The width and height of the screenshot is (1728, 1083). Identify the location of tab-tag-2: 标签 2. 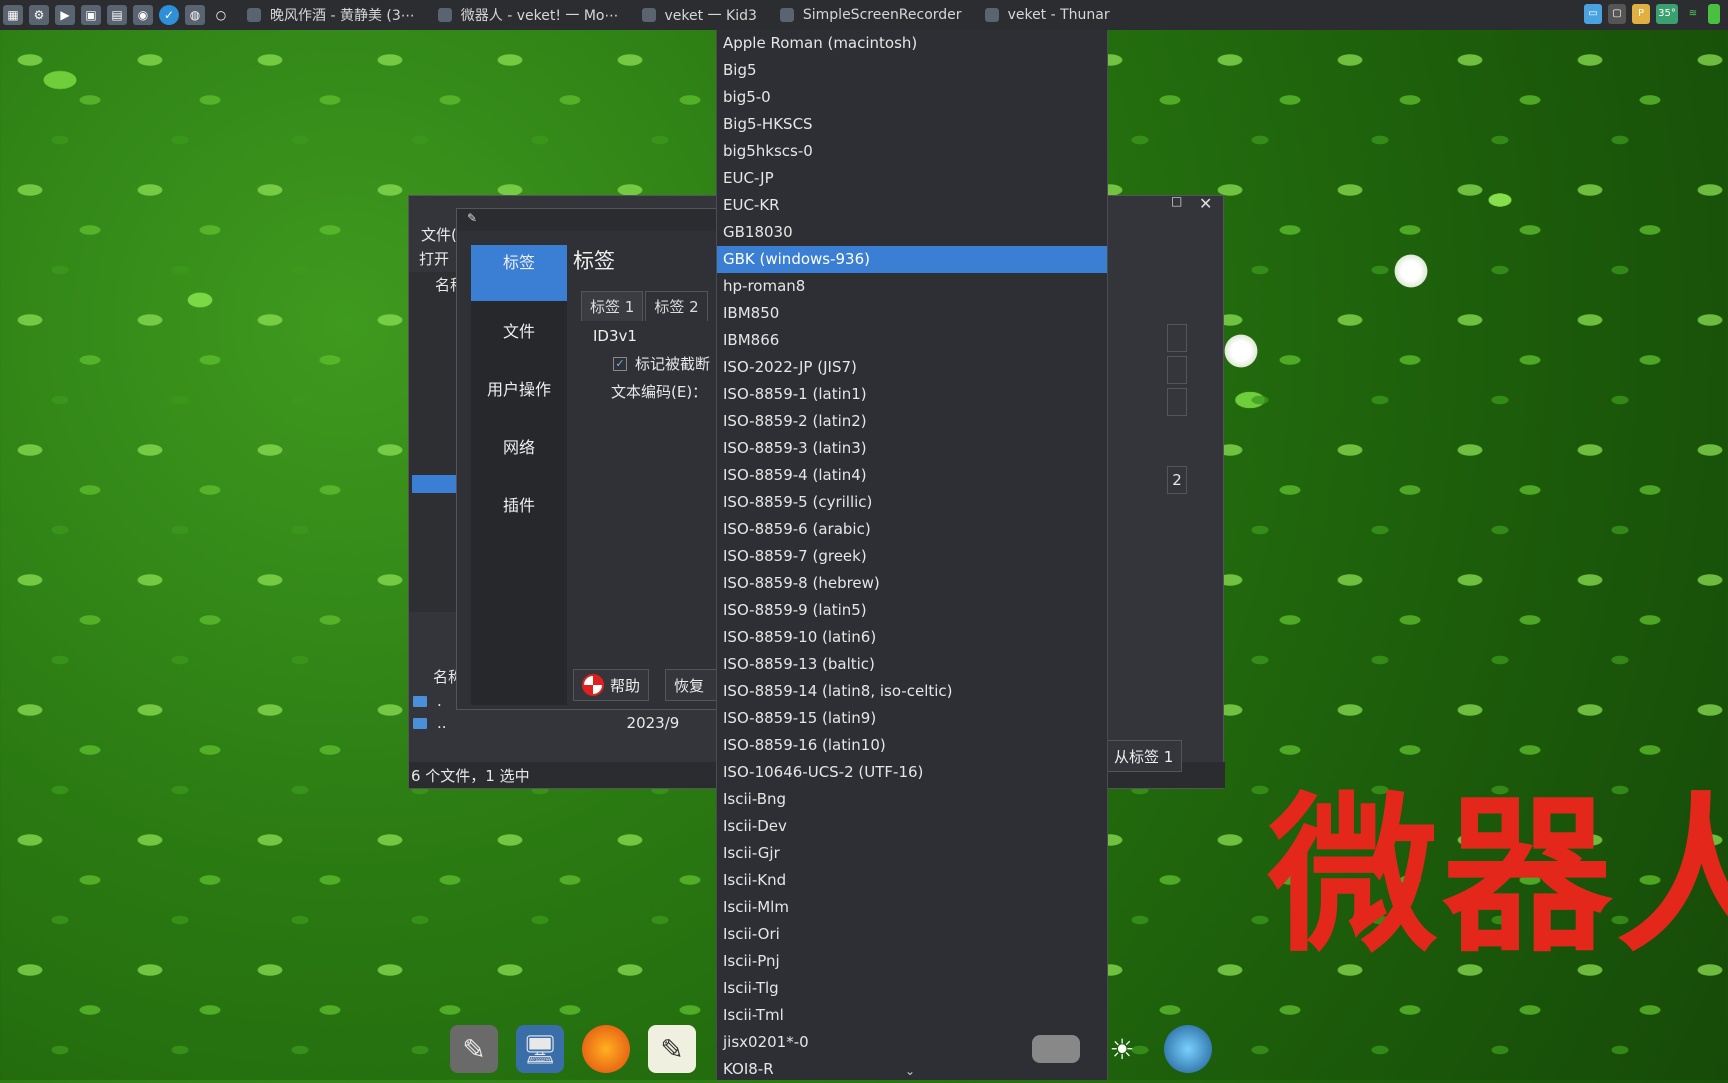
(676, 306).